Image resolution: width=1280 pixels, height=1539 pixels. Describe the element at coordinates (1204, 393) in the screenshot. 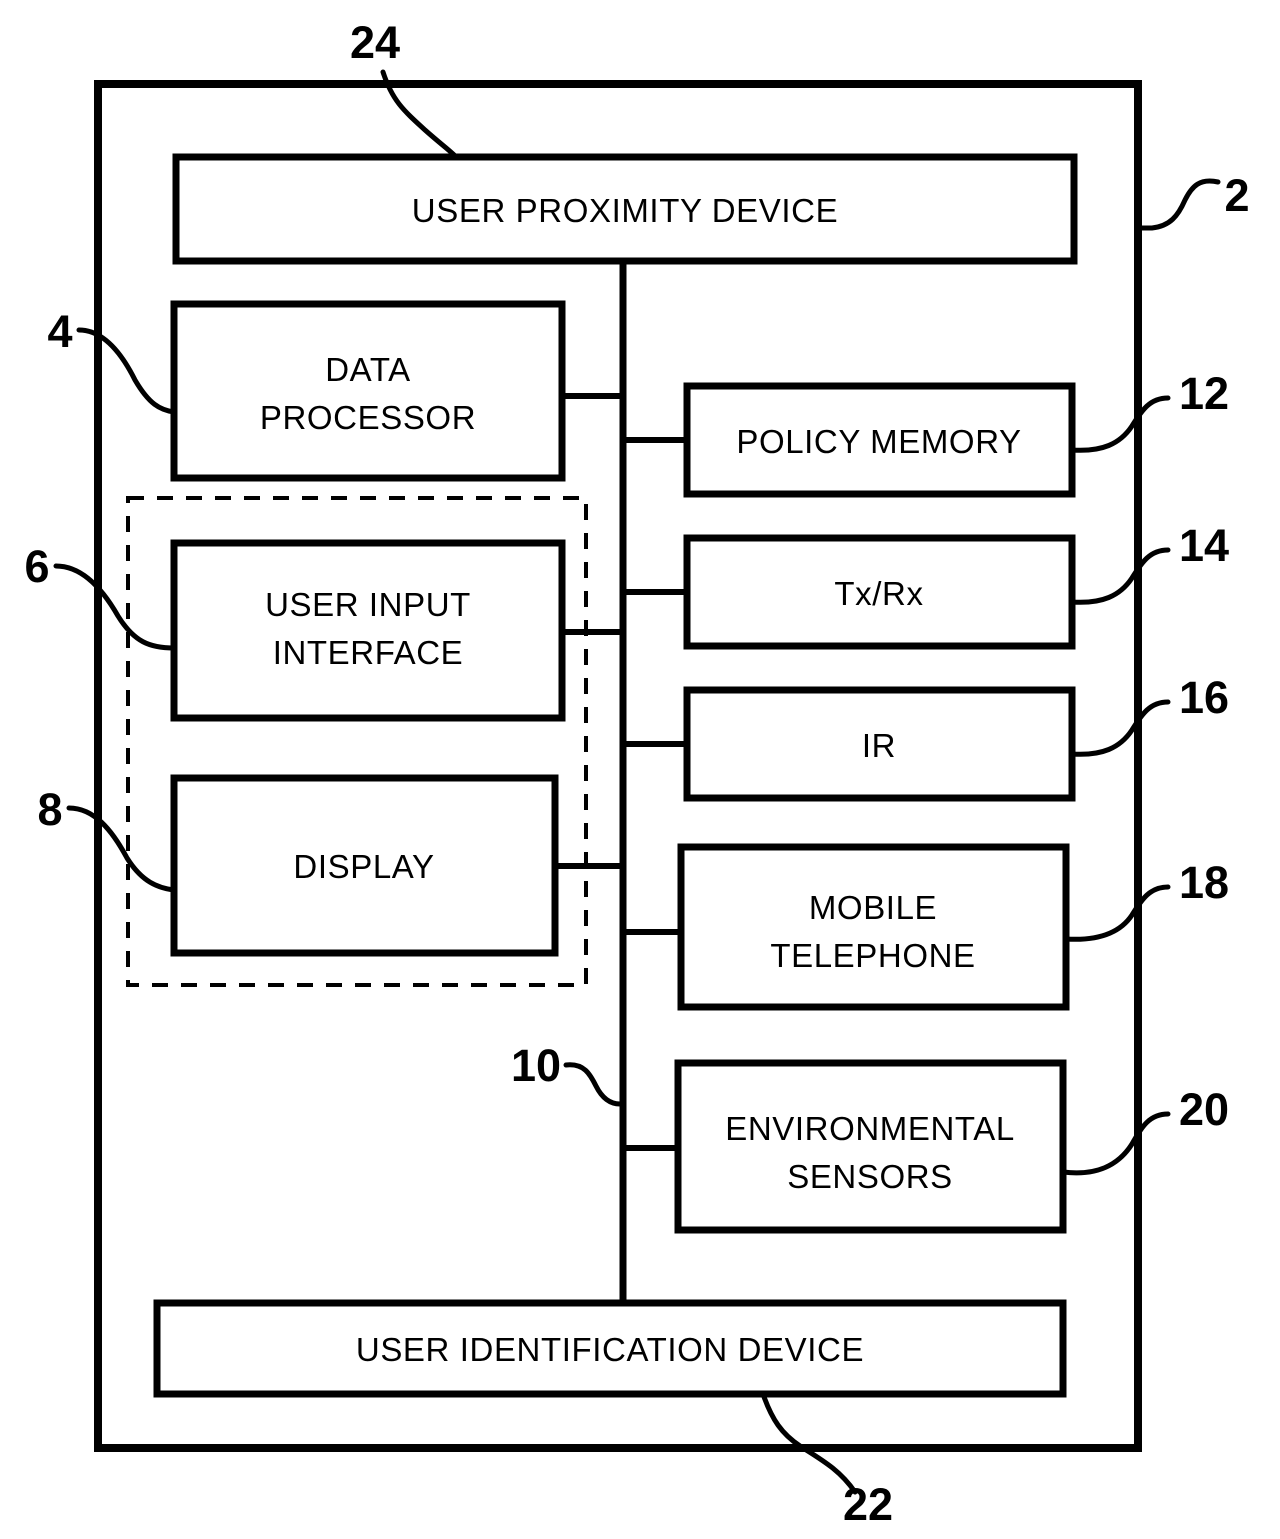

I see `ref-numeral-12: 12` at that location.